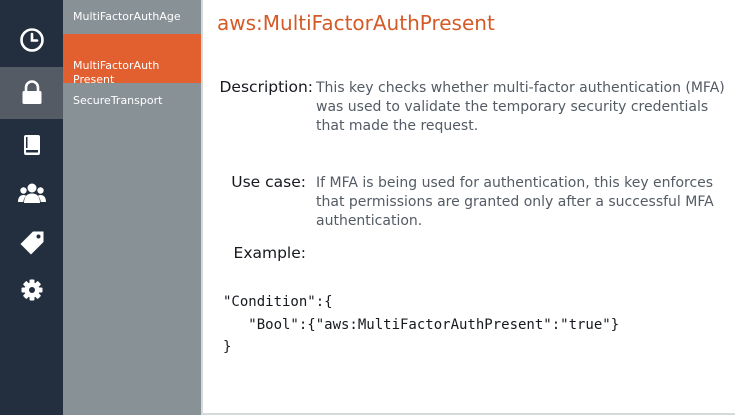 Image resolution: width=735 pixels, height=415 pixels. I want to click on tag-icon, so click(31, 243).